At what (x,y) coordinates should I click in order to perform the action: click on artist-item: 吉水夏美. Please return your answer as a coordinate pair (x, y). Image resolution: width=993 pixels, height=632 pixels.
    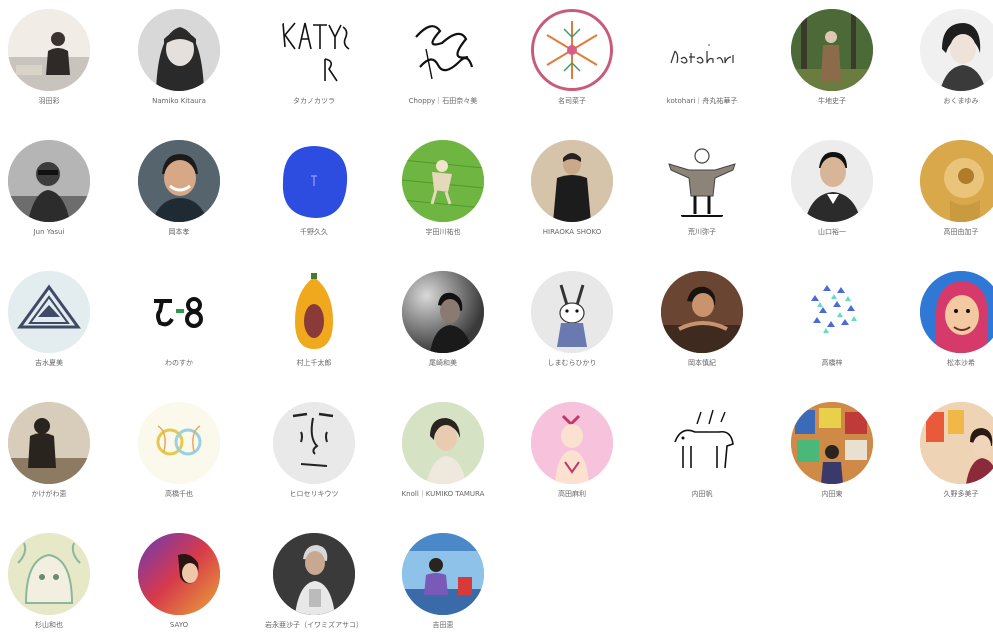
    Looking at the image, I should click on (57, 319).